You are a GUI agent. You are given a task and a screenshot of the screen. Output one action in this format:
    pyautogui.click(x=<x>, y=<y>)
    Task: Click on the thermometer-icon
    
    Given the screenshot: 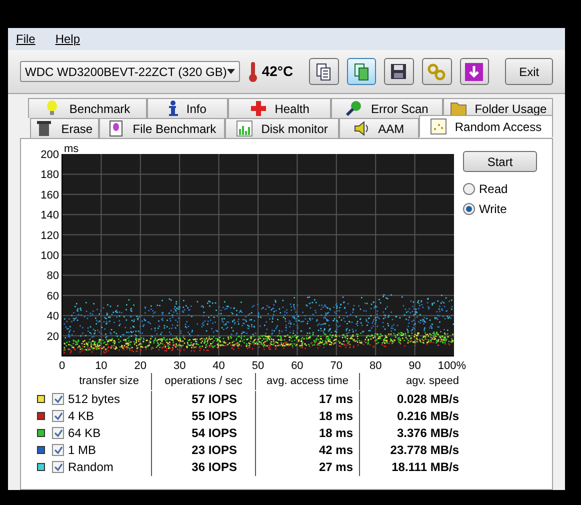 What is the action you would take?
    pyautogui.click(x=253, y=71)
    